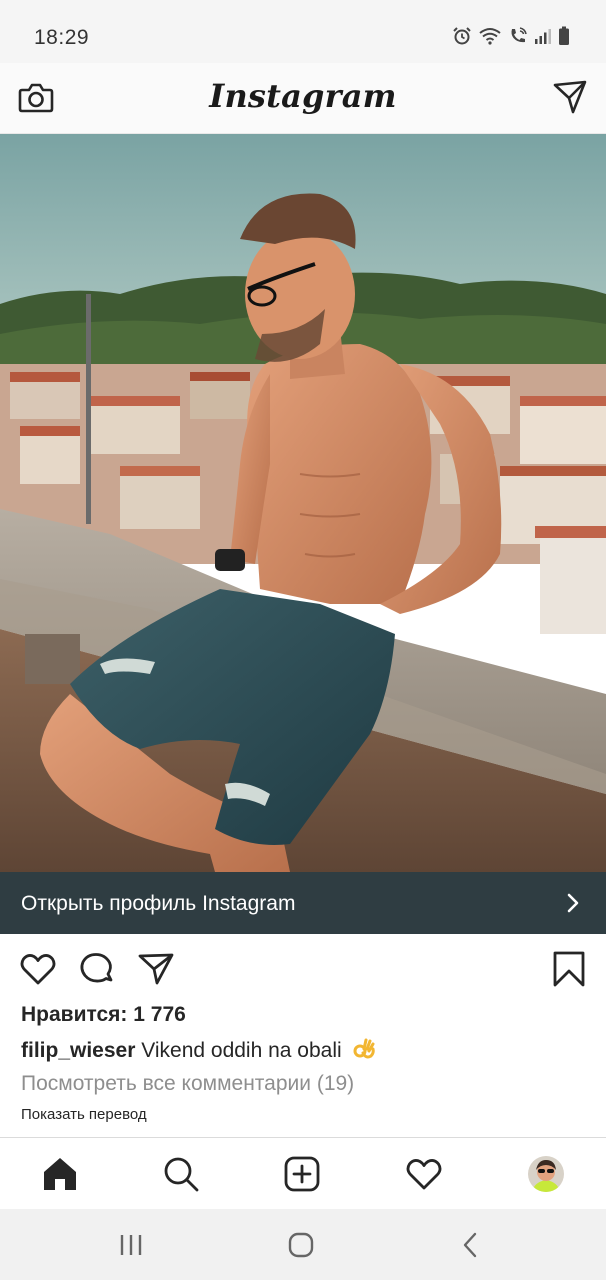 The height and width of the screenshot is (1280, 606). I want to click on signal-icon, so click(543, 36).